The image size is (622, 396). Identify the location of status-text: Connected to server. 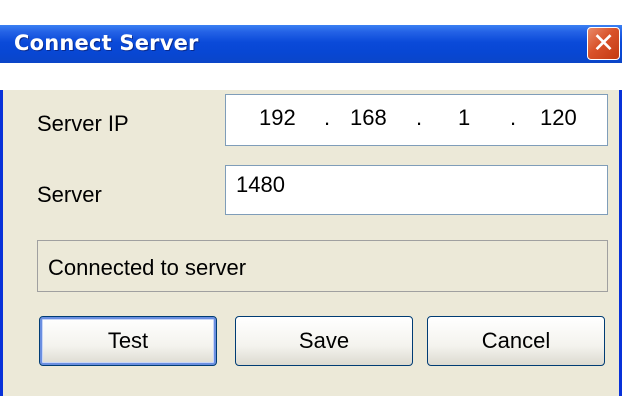
(147, 267).